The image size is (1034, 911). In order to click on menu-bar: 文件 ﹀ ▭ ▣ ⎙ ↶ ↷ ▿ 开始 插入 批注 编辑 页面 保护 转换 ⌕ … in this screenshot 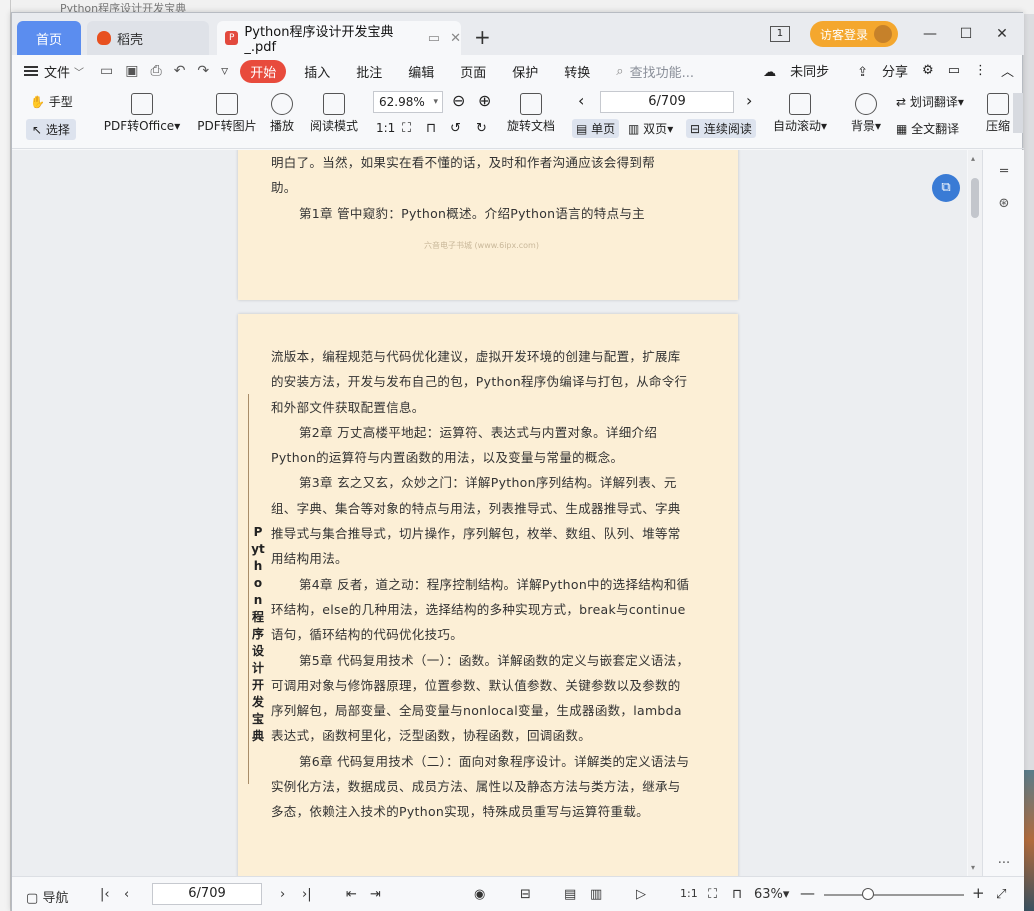, I will do `click(518, 71)`.